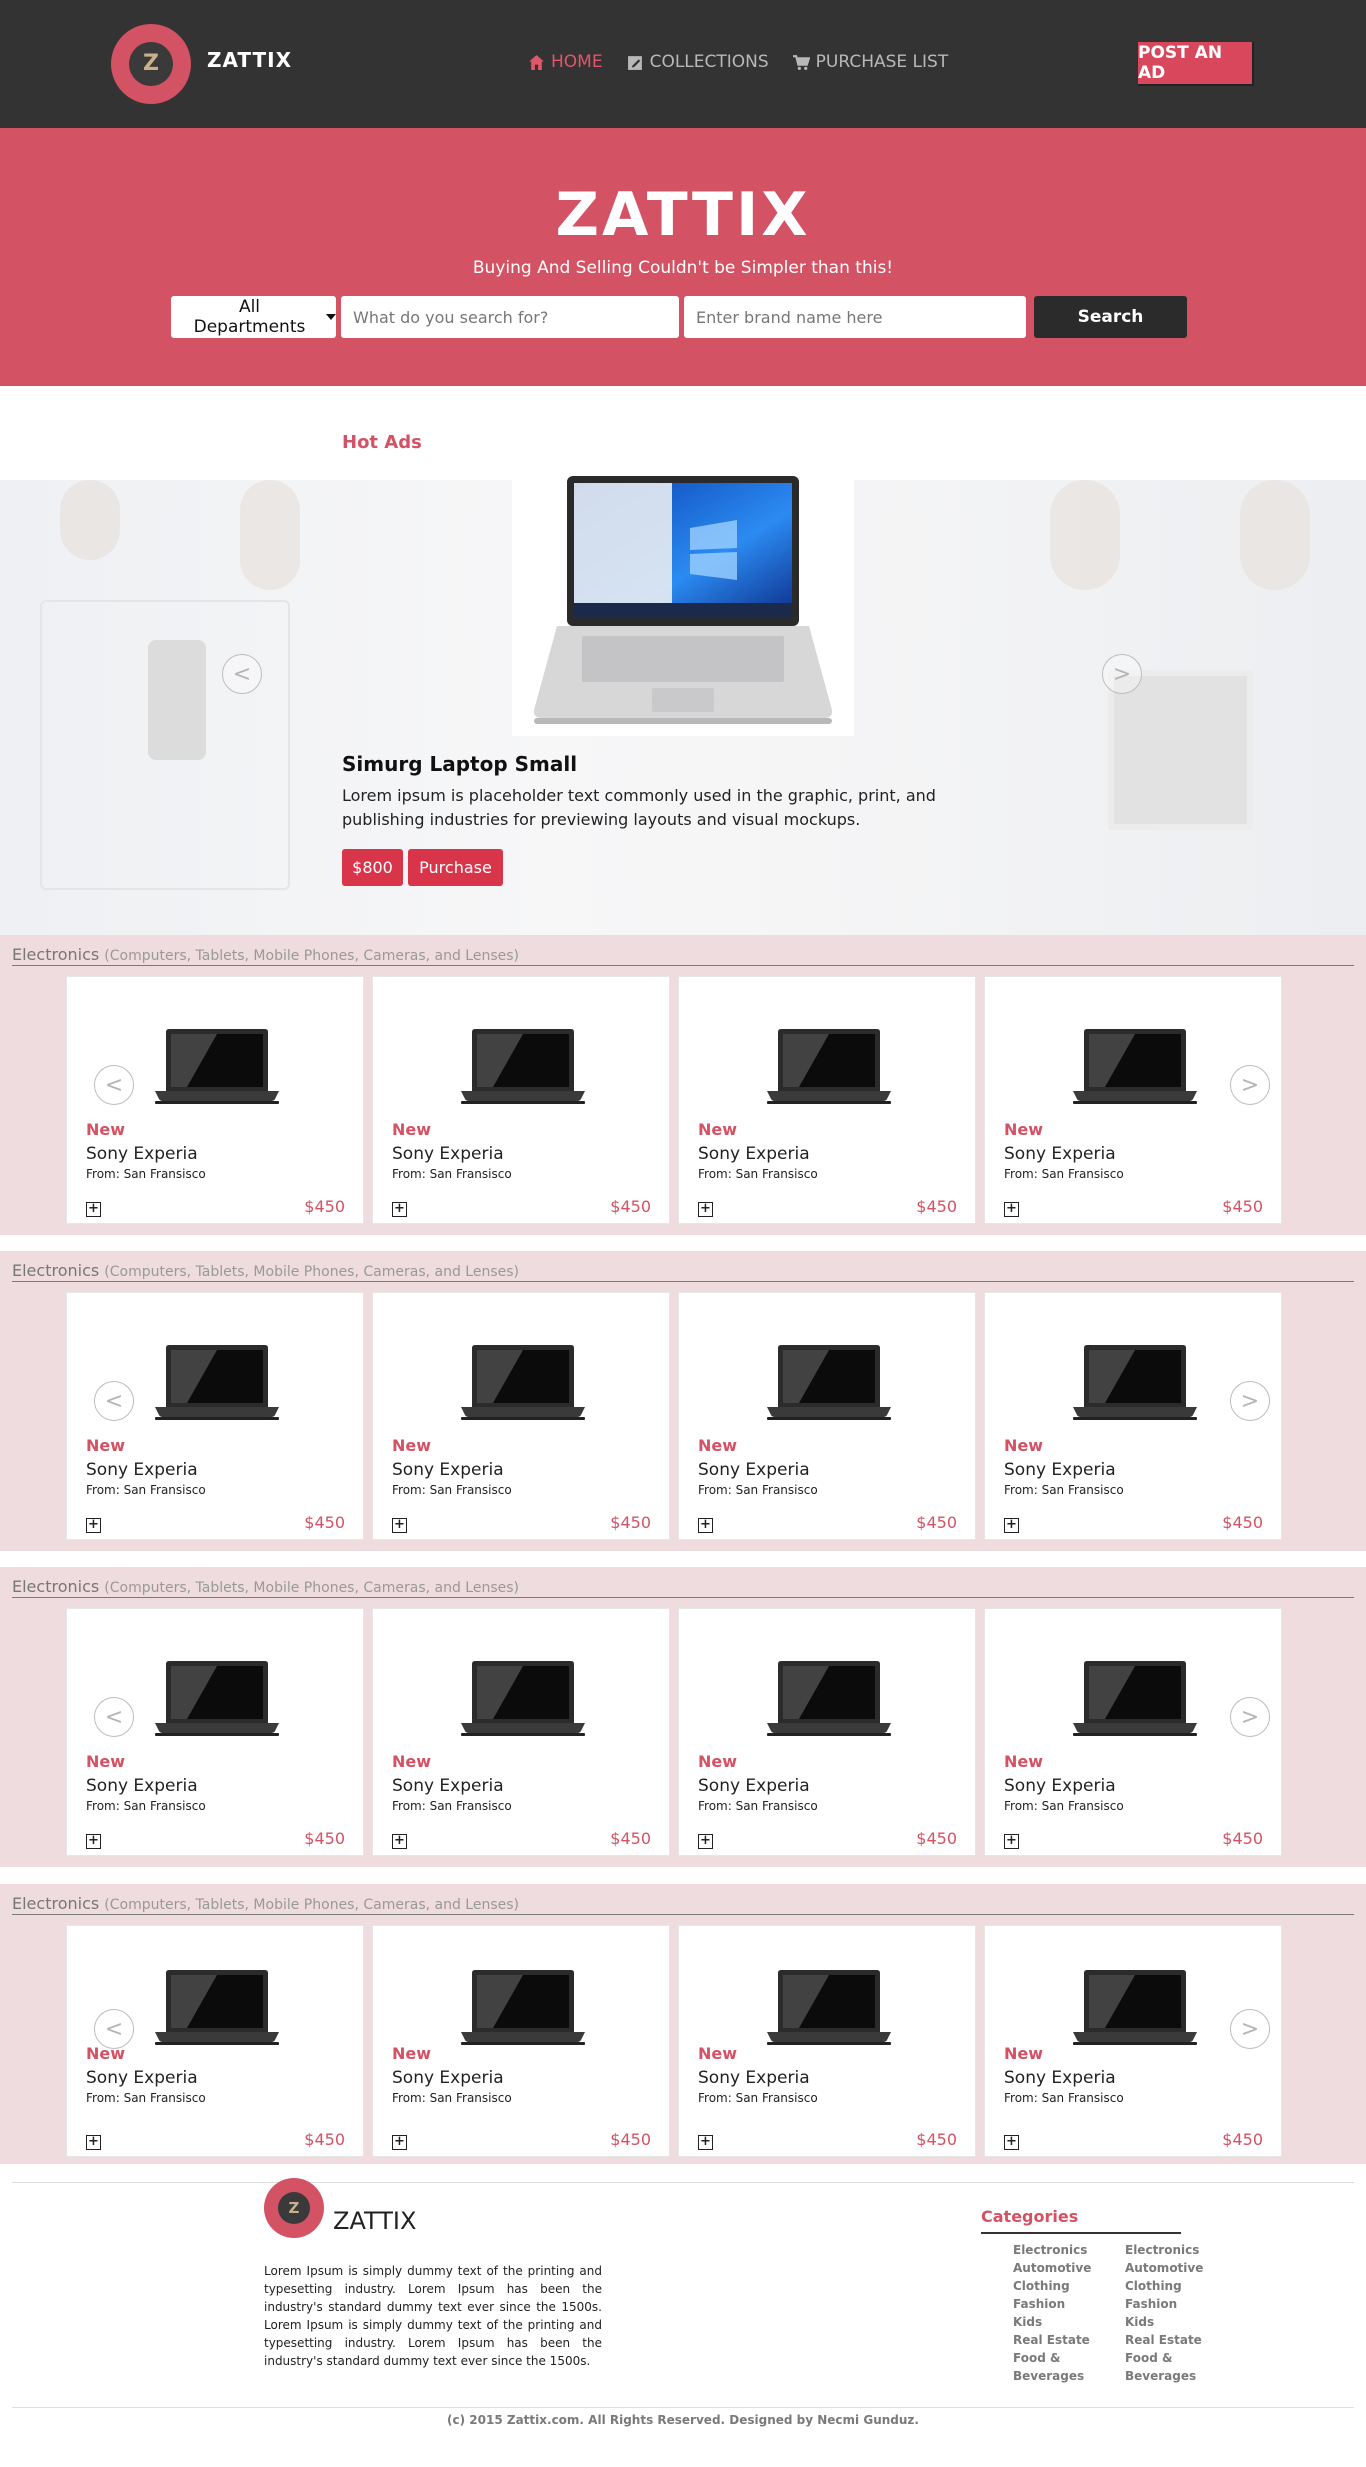 Image resolution: width=1366 pixels, height=2467 pixels. What do you see at coordinates (718, 1445) in the screenshot?
I see `product-condition: New` at bounding box center [718, 1445].